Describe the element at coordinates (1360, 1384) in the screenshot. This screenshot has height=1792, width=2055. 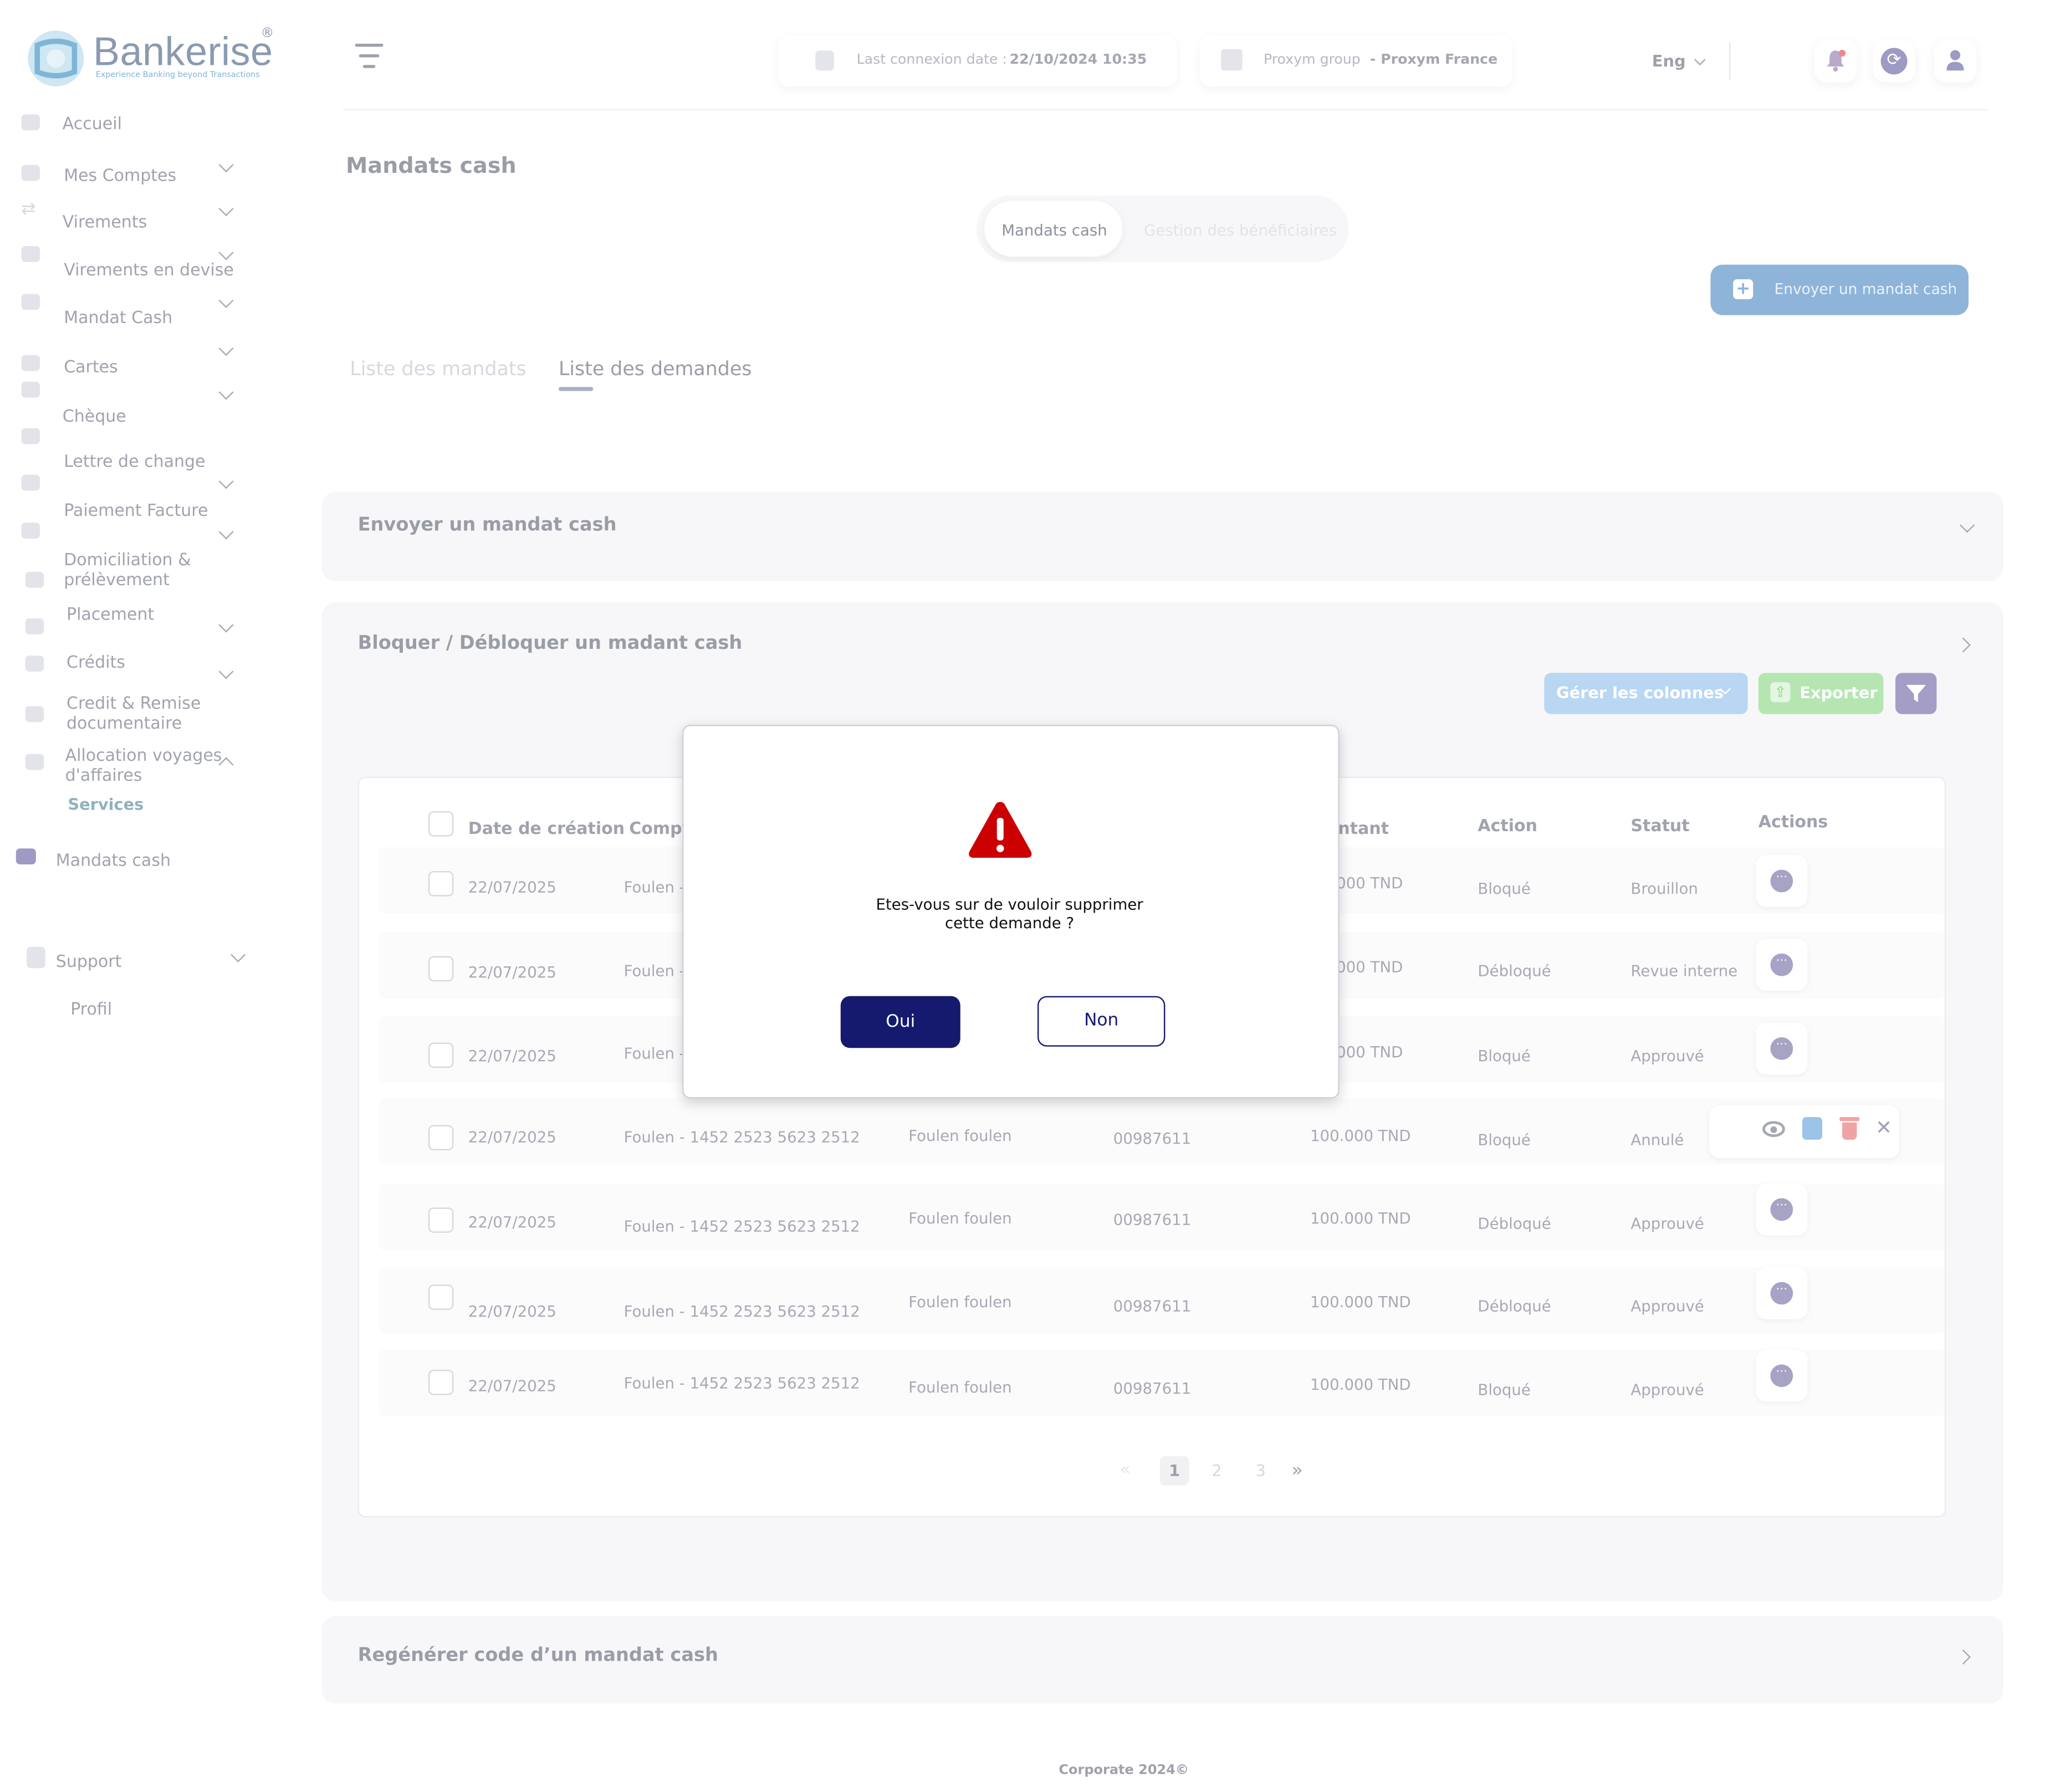
I see `cell-montant: 100.000 TND` at that location.